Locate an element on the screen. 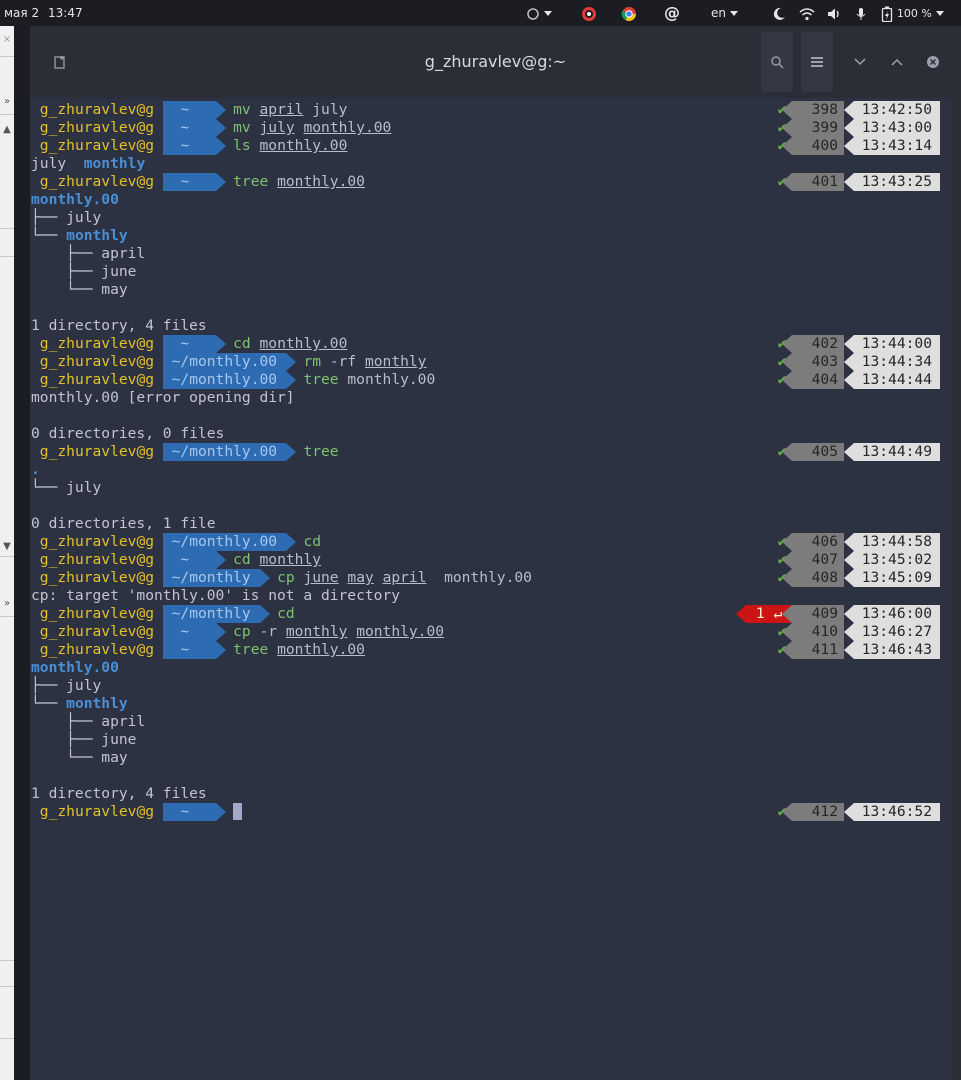  battery-label: 100 % is located at coordinates (914, 13).